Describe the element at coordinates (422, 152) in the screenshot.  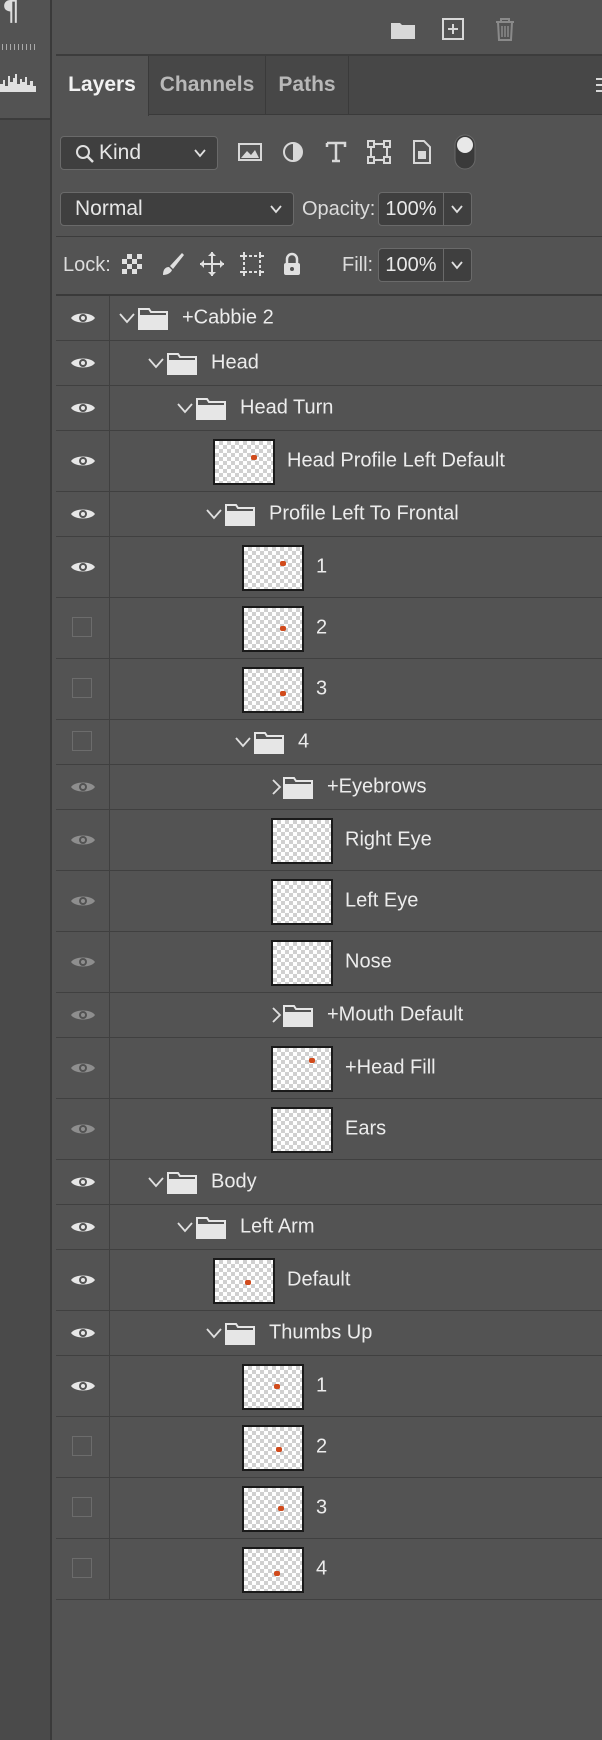
I see `filter-smart-object-icon` at that location.